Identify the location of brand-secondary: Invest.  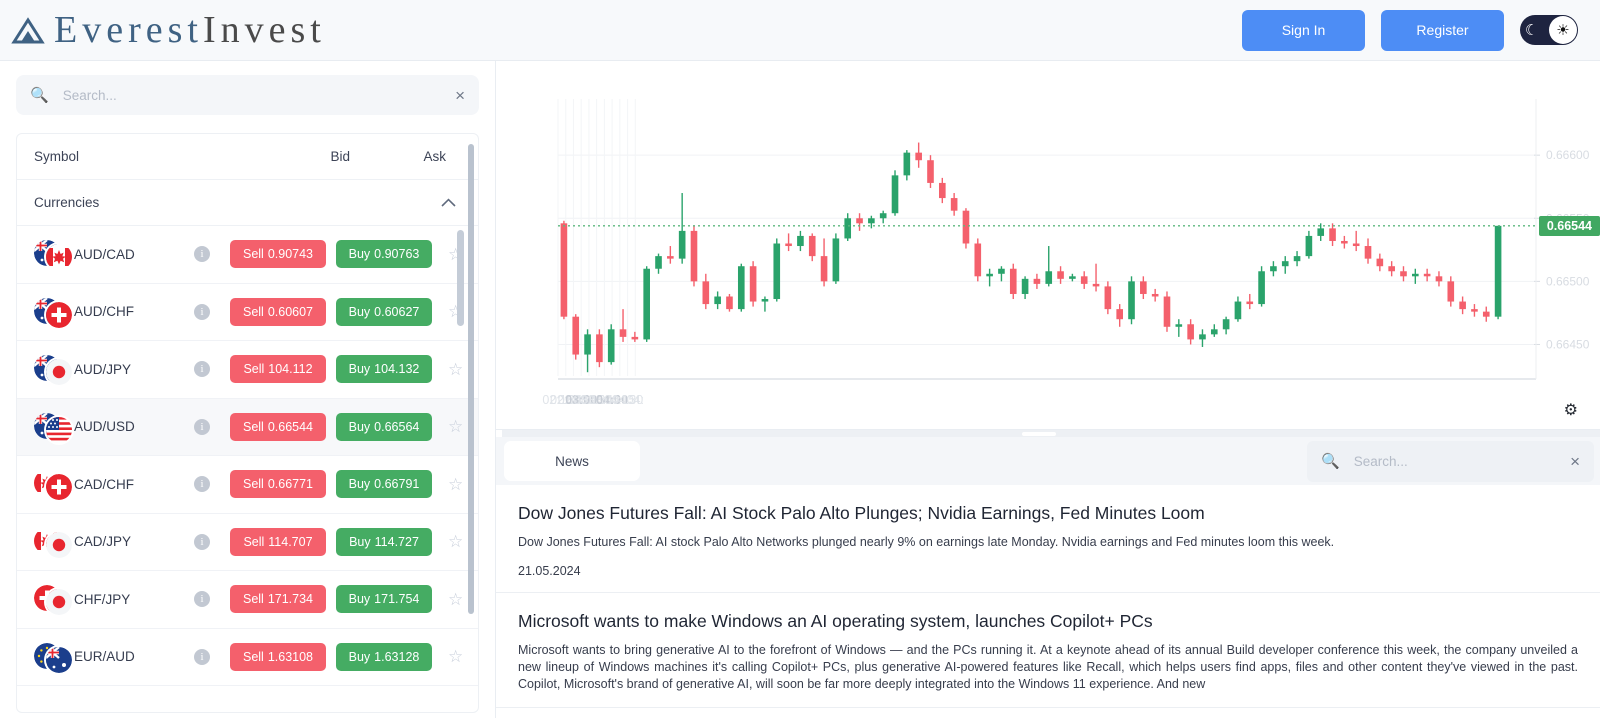
(264, 30).